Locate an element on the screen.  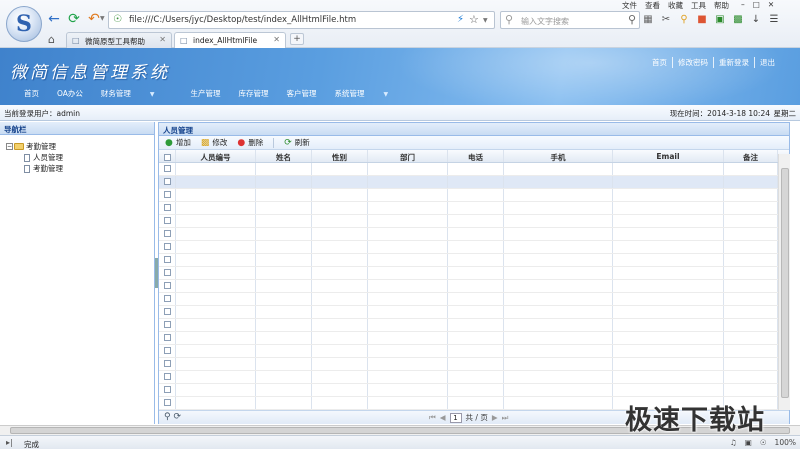
tree-node-staff: 人员管理 is located at coordinates (80, 157).